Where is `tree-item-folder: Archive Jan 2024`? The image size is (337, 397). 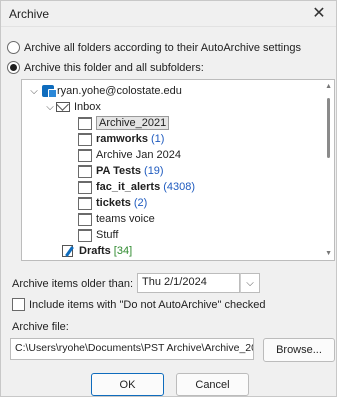 tree-item-folder: Archive Jan 2024 is located at coordinates (129, 155).